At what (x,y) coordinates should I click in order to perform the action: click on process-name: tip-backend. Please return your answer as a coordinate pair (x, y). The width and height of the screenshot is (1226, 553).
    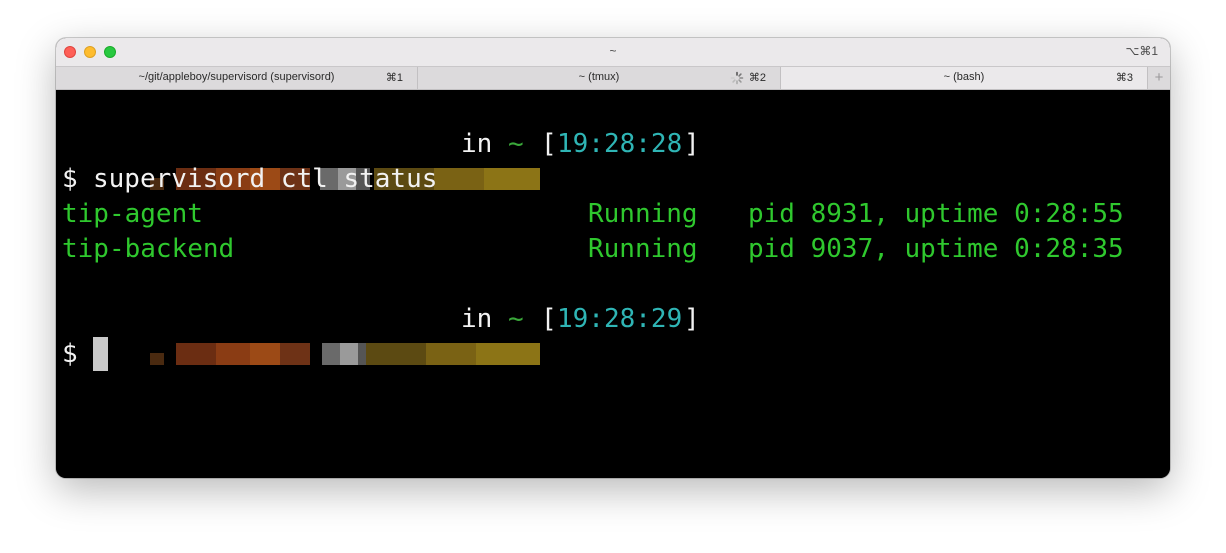
    Looking at the image, I should click on (148, 249).